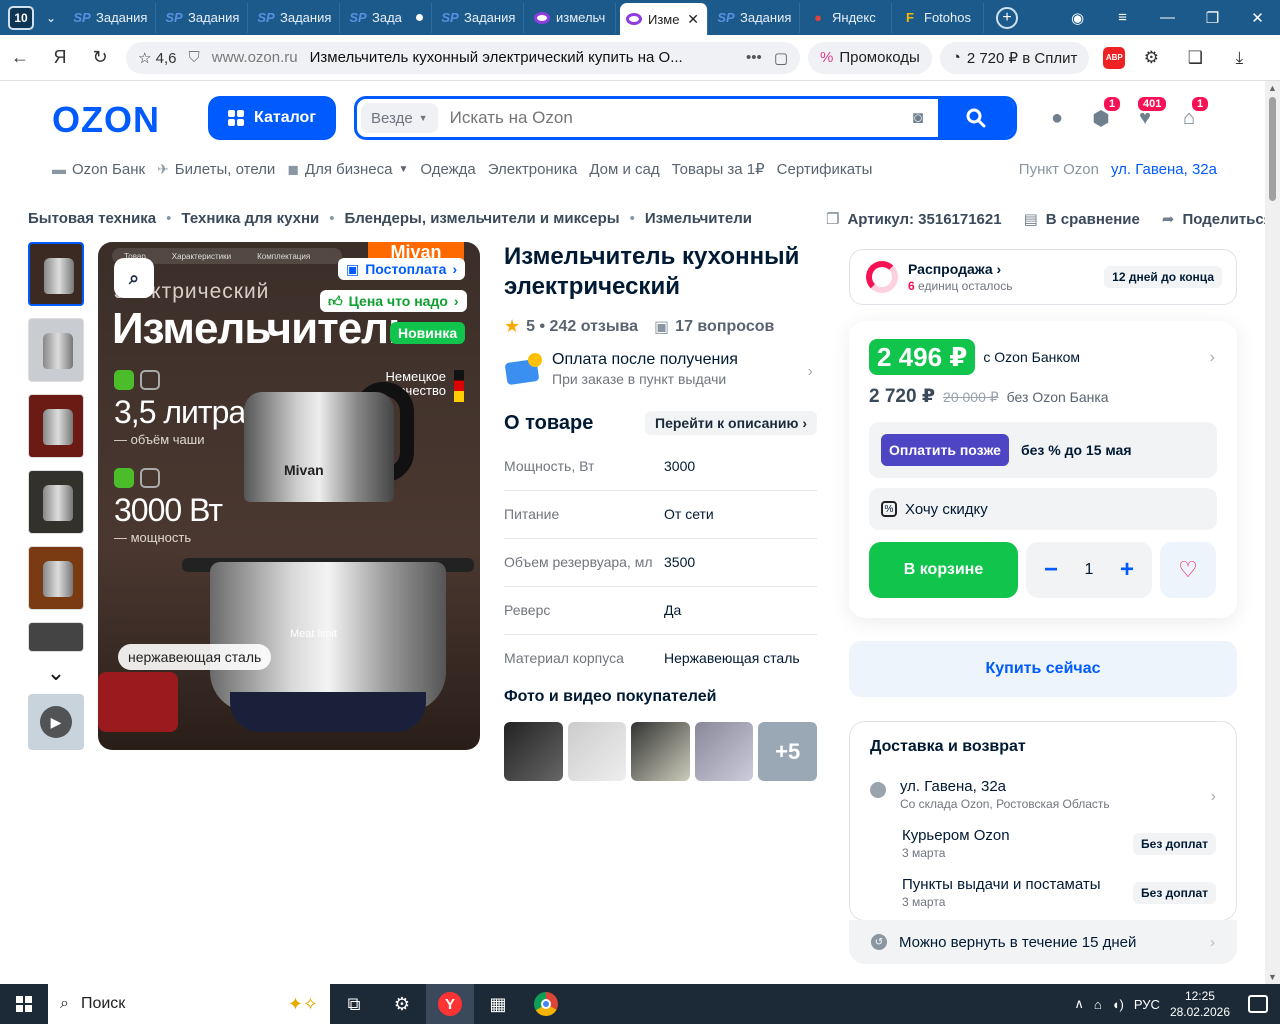  Describe the element at coordinates (533, 169) in the screenshot. I see `subnav-electronics: Электроника` at that location.